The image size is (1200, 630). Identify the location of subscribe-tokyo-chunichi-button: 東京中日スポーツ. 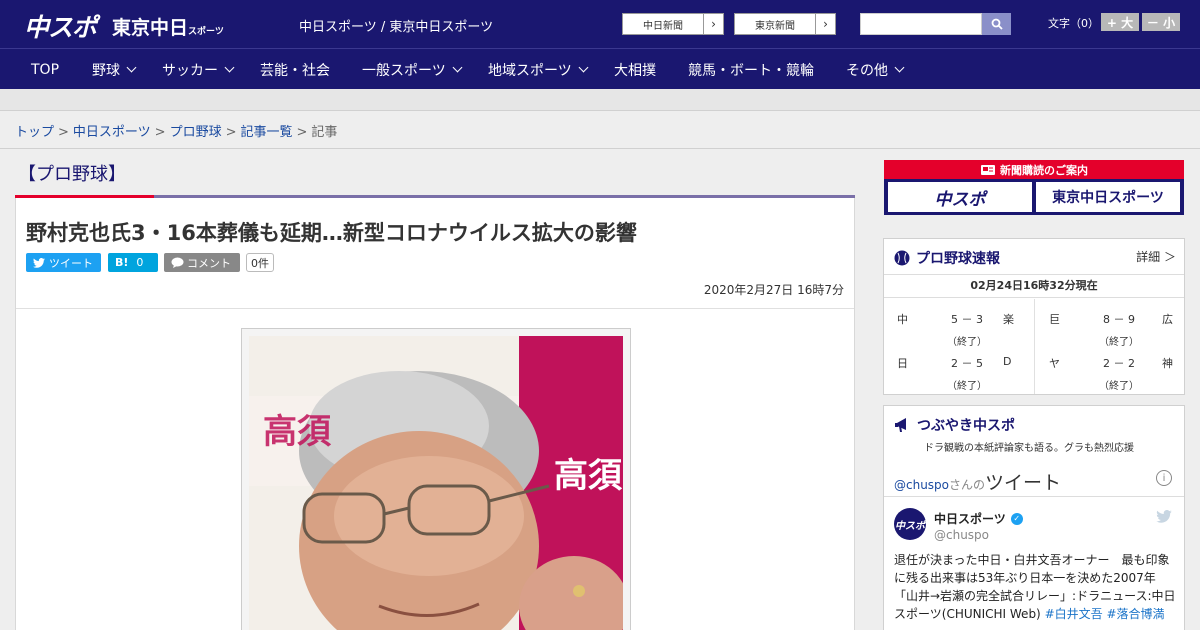
(1108, 197).